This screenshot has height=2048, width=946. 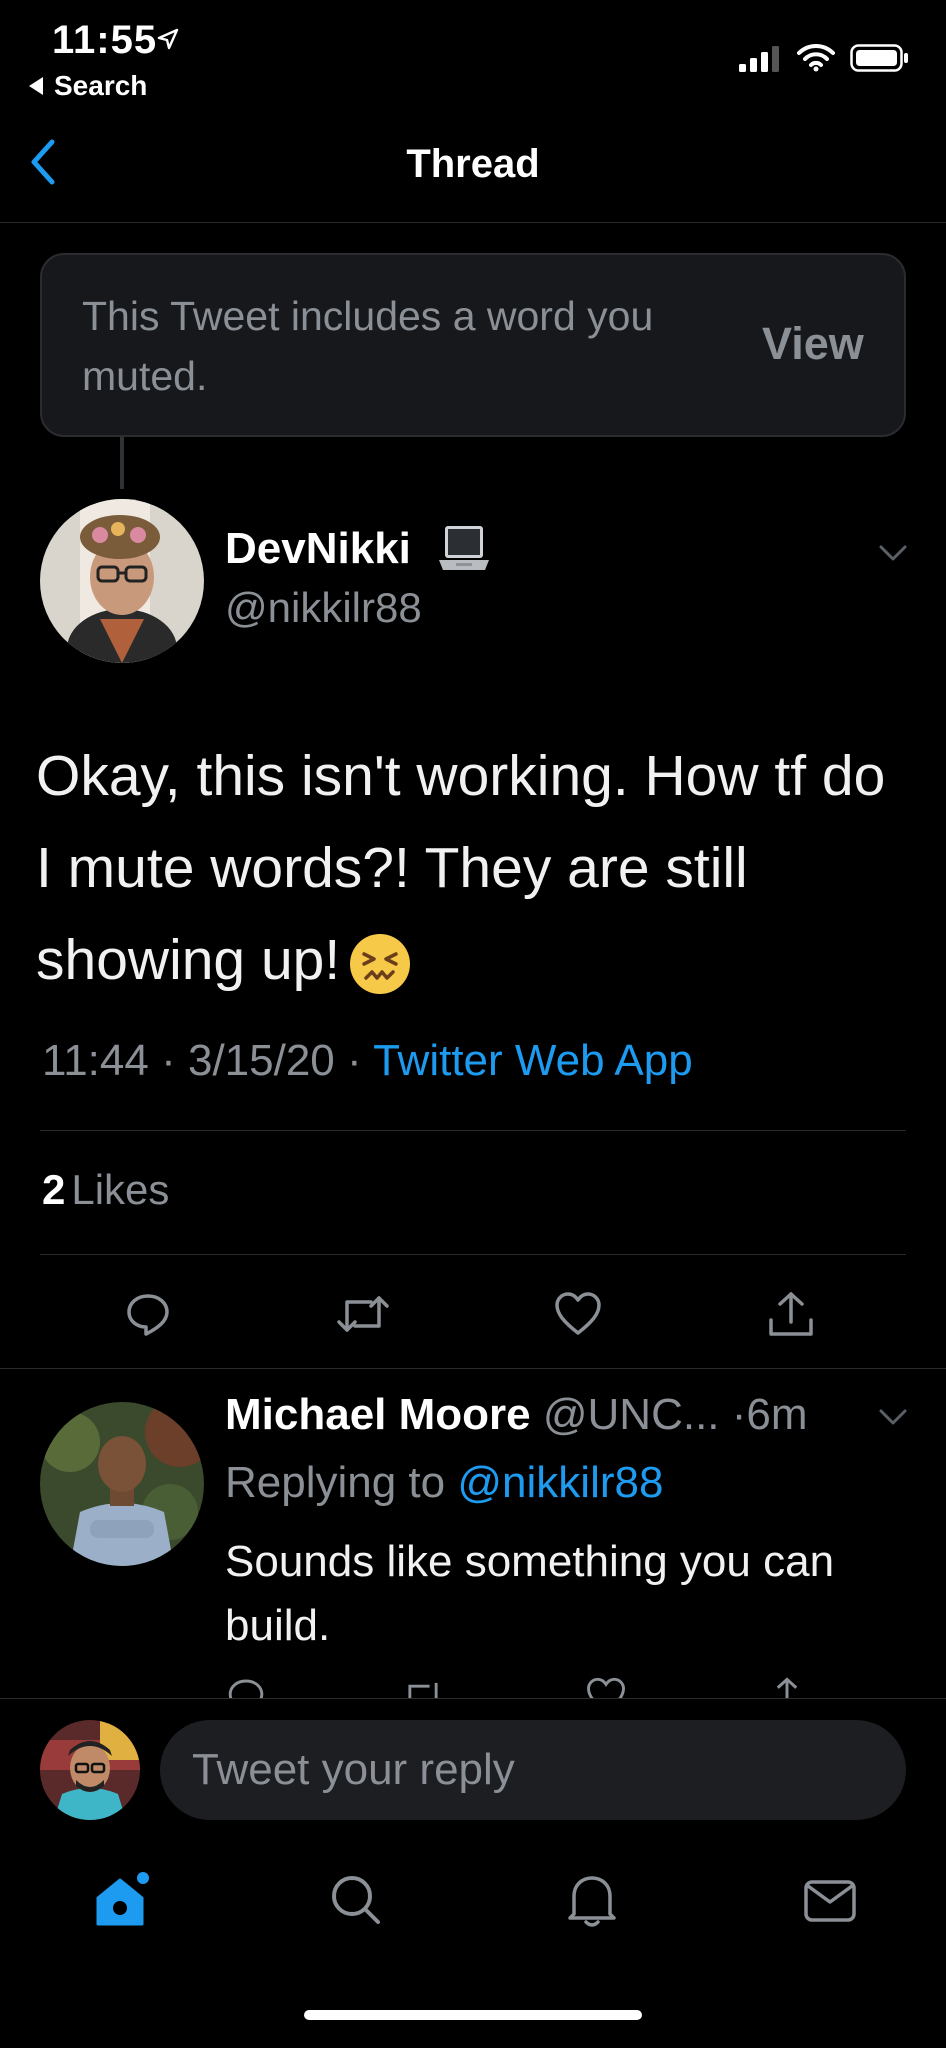 I want to click on reply-header: Michael Moore @UNC... ·6m, so click(x=516, y=1414).